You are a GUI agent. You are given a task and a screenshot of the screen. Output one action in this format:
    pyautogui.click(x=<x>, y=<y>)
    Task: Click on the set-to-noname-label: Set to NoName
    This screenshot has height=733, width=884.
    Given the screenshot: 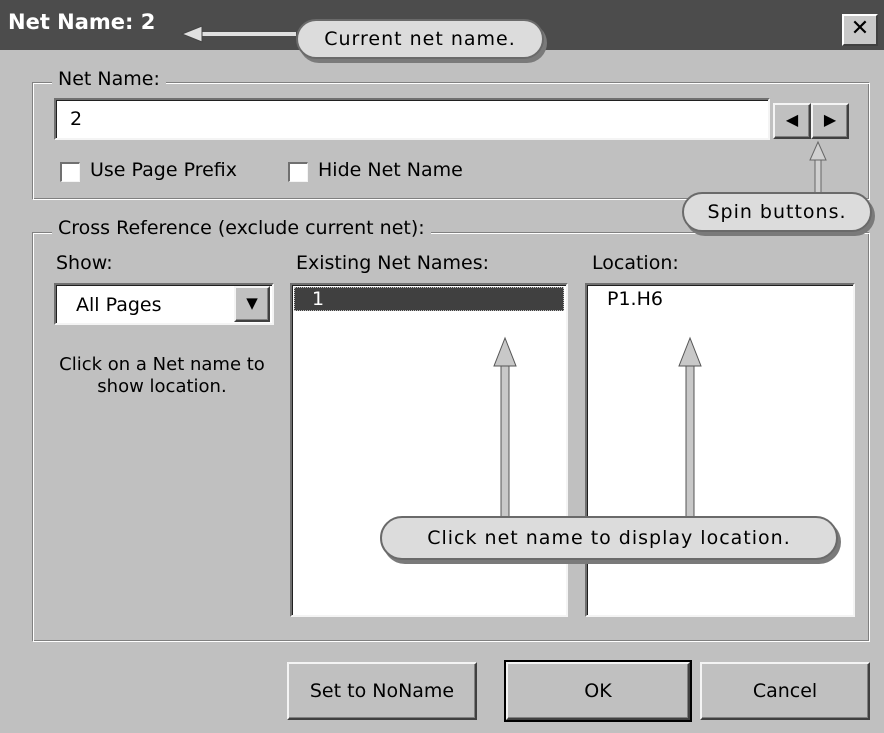 What is the action you would take?
    pyautogui.click(x=382, y=691)
    